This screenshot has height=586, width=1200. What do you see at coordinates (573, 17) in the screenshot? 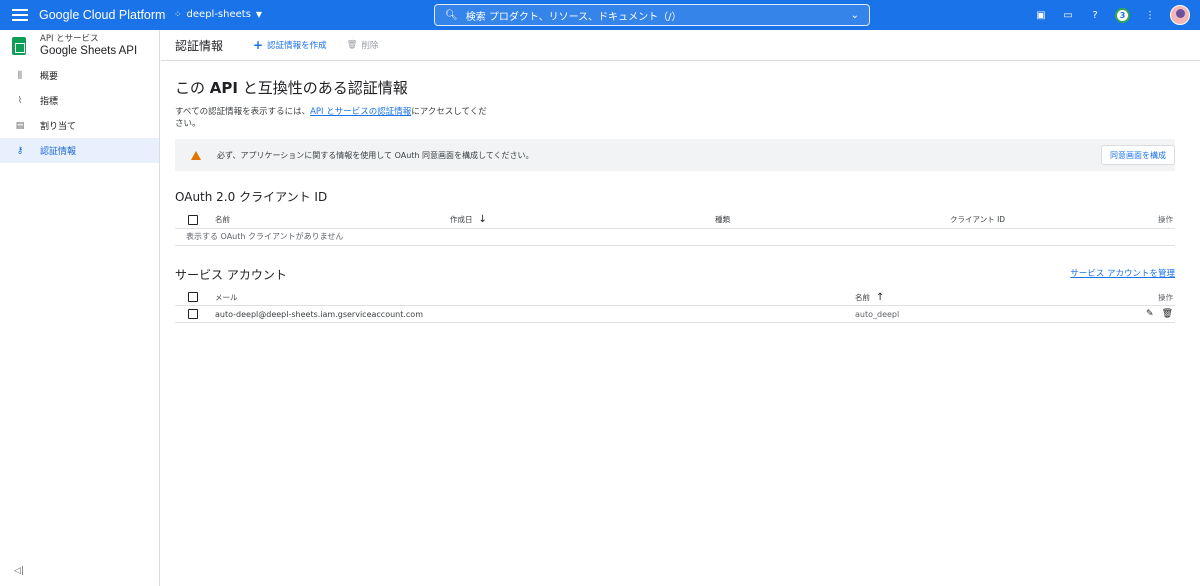
I see `search-placeholder: 検索 プロダクト、リソース、ドキュメント（/）` at bounding box center [573, 17].